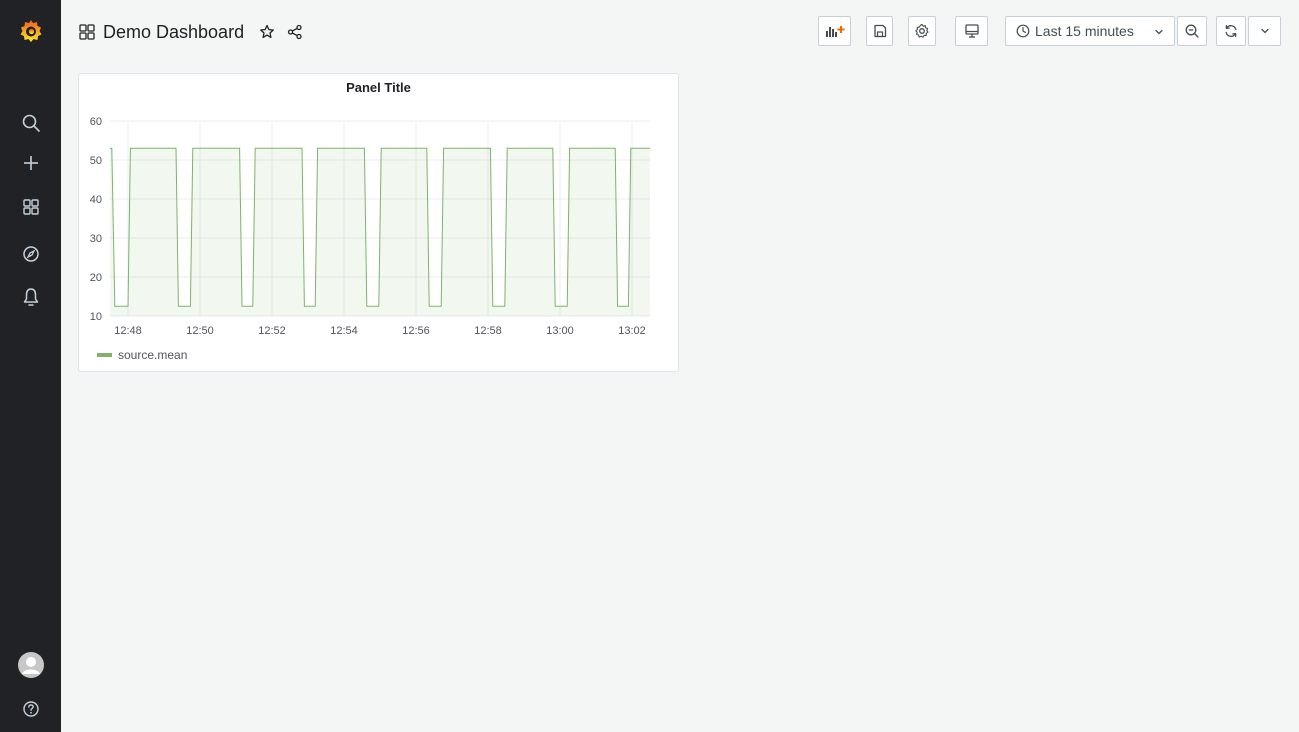 The width and height of the screenshot is (1299, 732). What do you see at coordinates (30, 709) in the screenshot?
I see `help-icon` at bounding box center [30, 709].